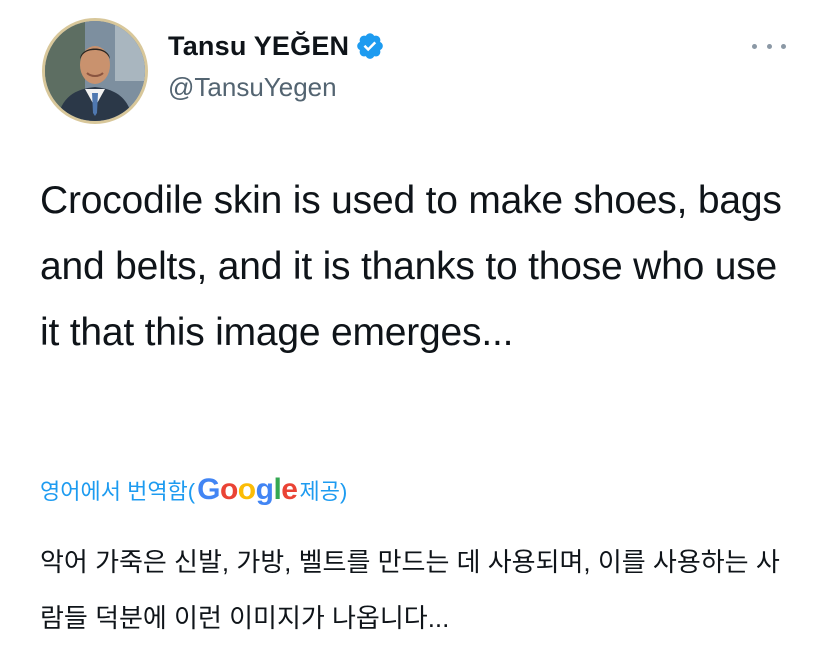 The height and width of the screenshot is (649, 828). Describe the element at coordinates (208, 489) in the screenshot. I see `google-letter: G` at that location.